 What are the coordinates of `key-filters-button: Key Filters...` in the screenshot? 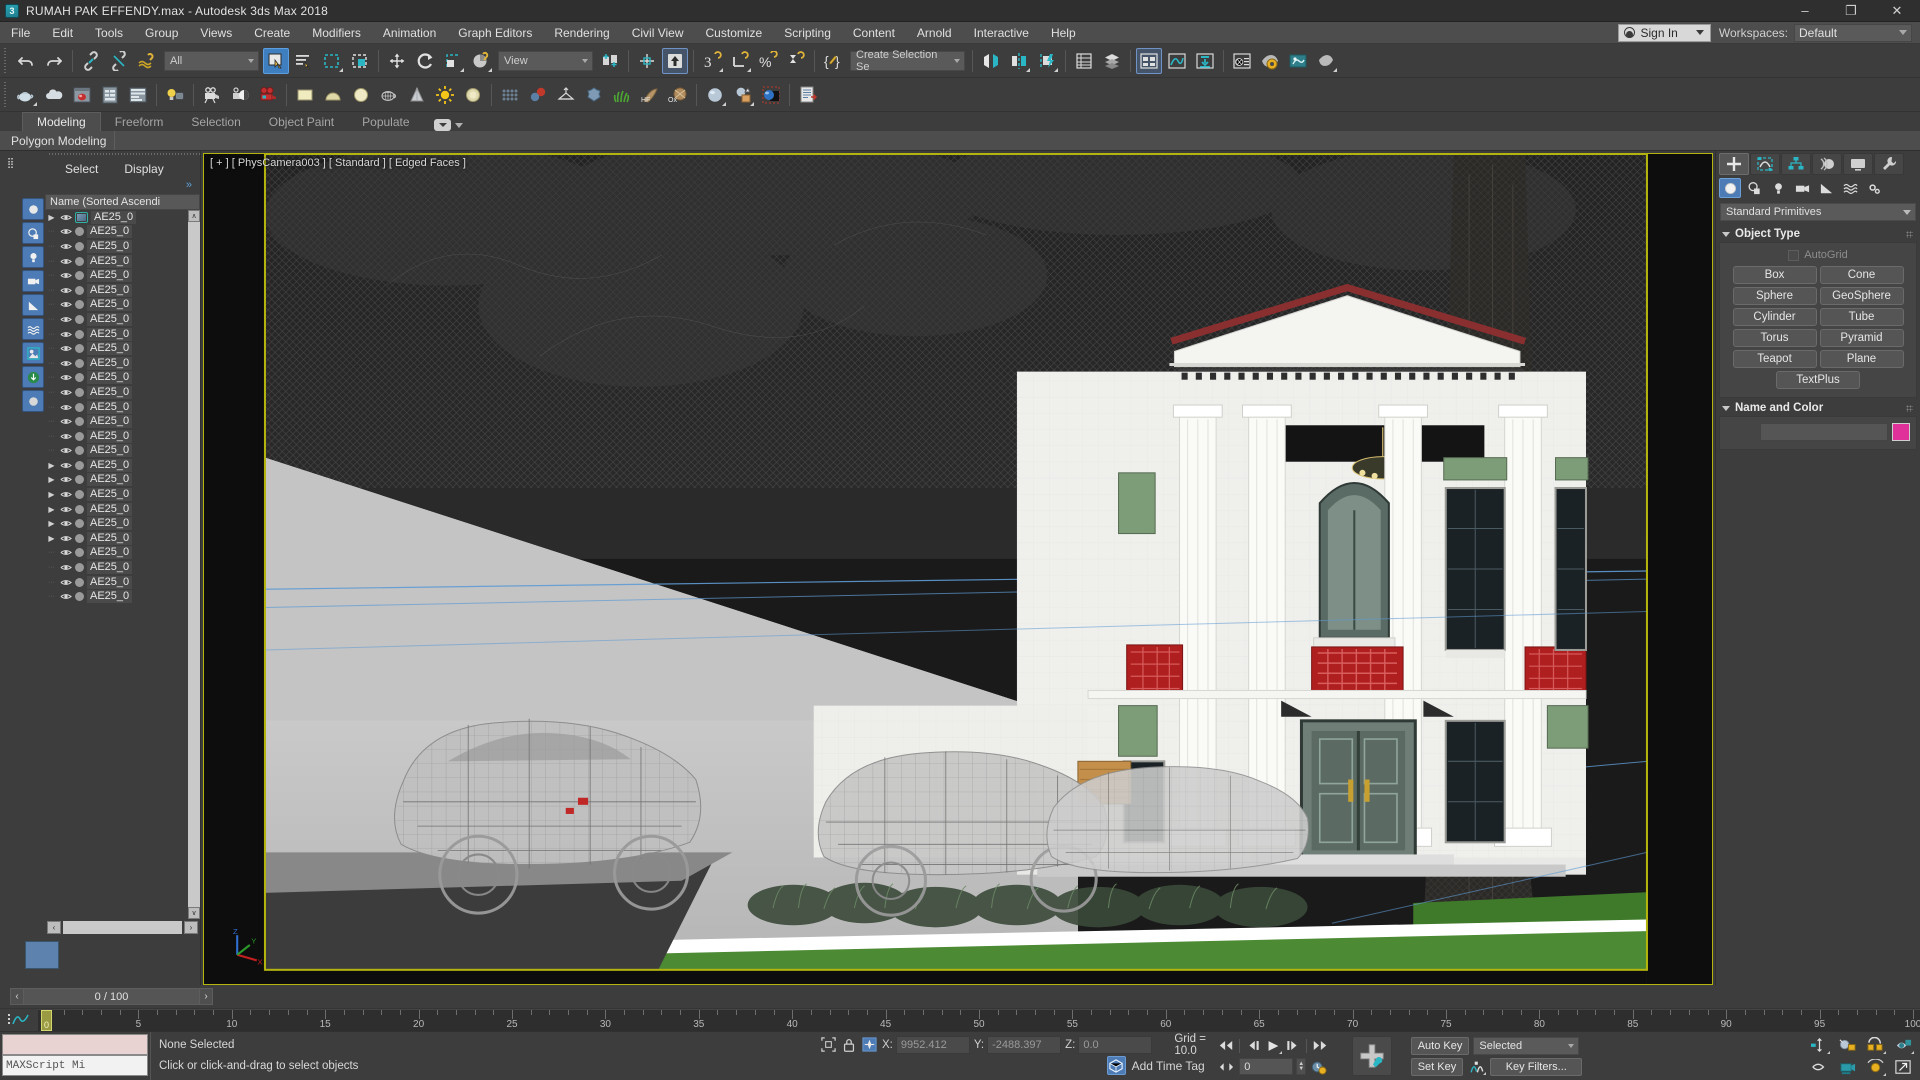 It's located at (1536, 1066).